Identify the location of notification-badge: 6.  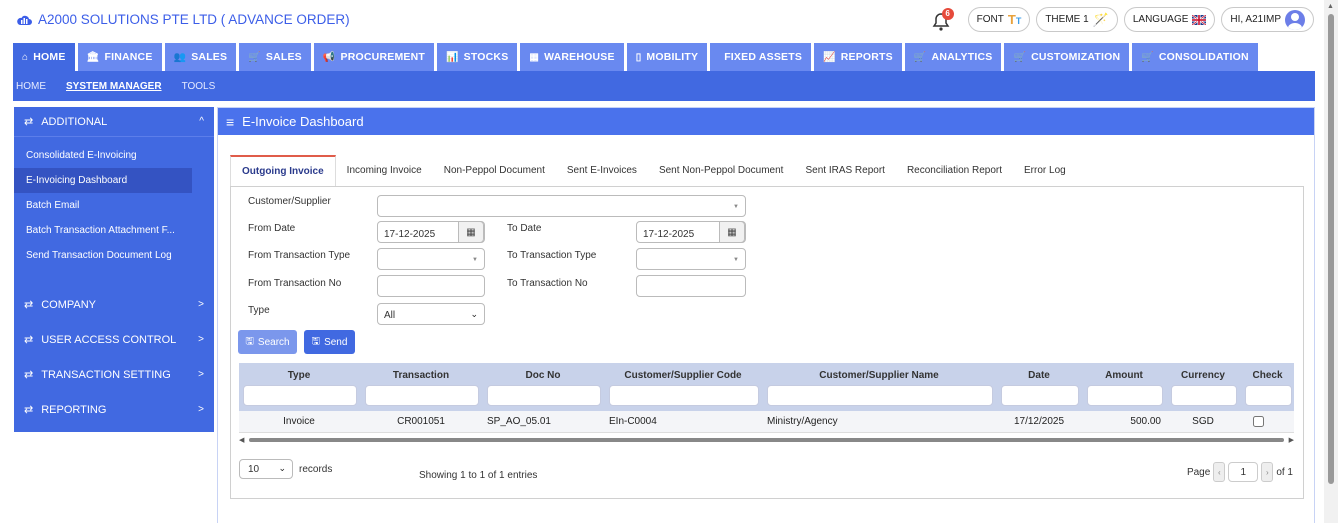
(947, 13).